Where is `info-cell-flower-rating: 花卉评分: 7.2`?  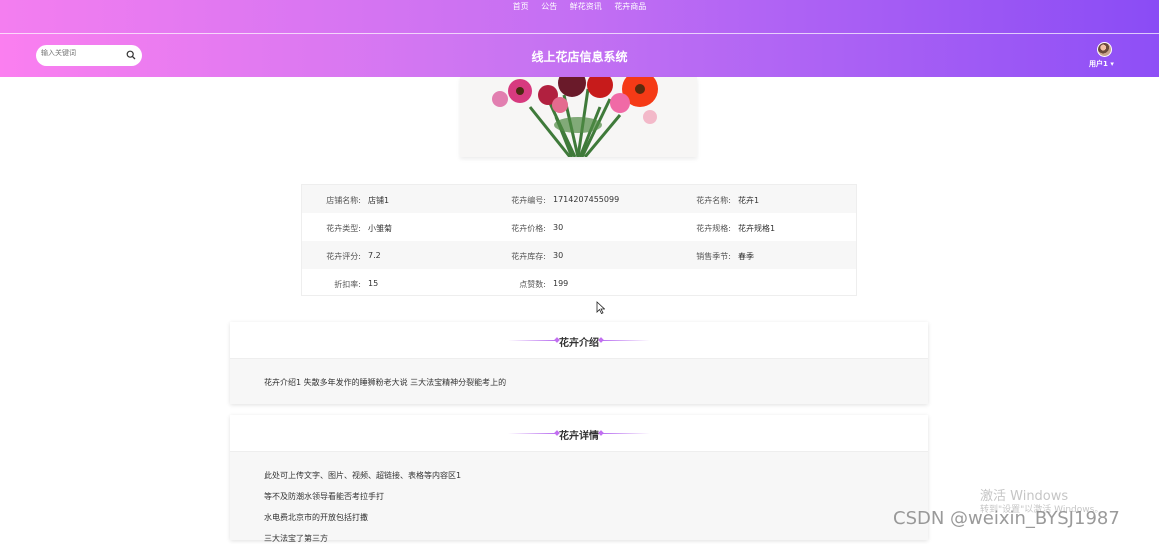
info-cell-flower-rating: 花卉评分: 7.2 is located at coordinates (353, 256).